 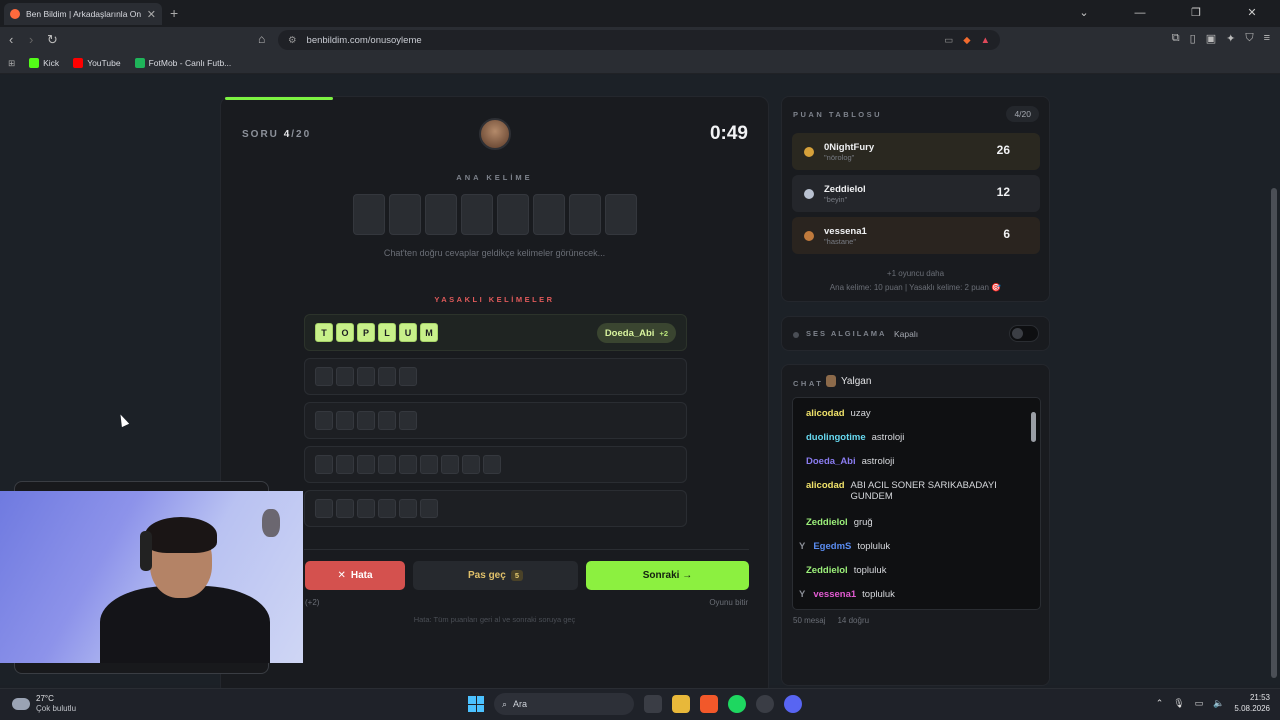 What do you see at coordinates (355, 575) in the screenshot?
I see `hata-button: ✕ Hata` at bounding box center [355, 575].